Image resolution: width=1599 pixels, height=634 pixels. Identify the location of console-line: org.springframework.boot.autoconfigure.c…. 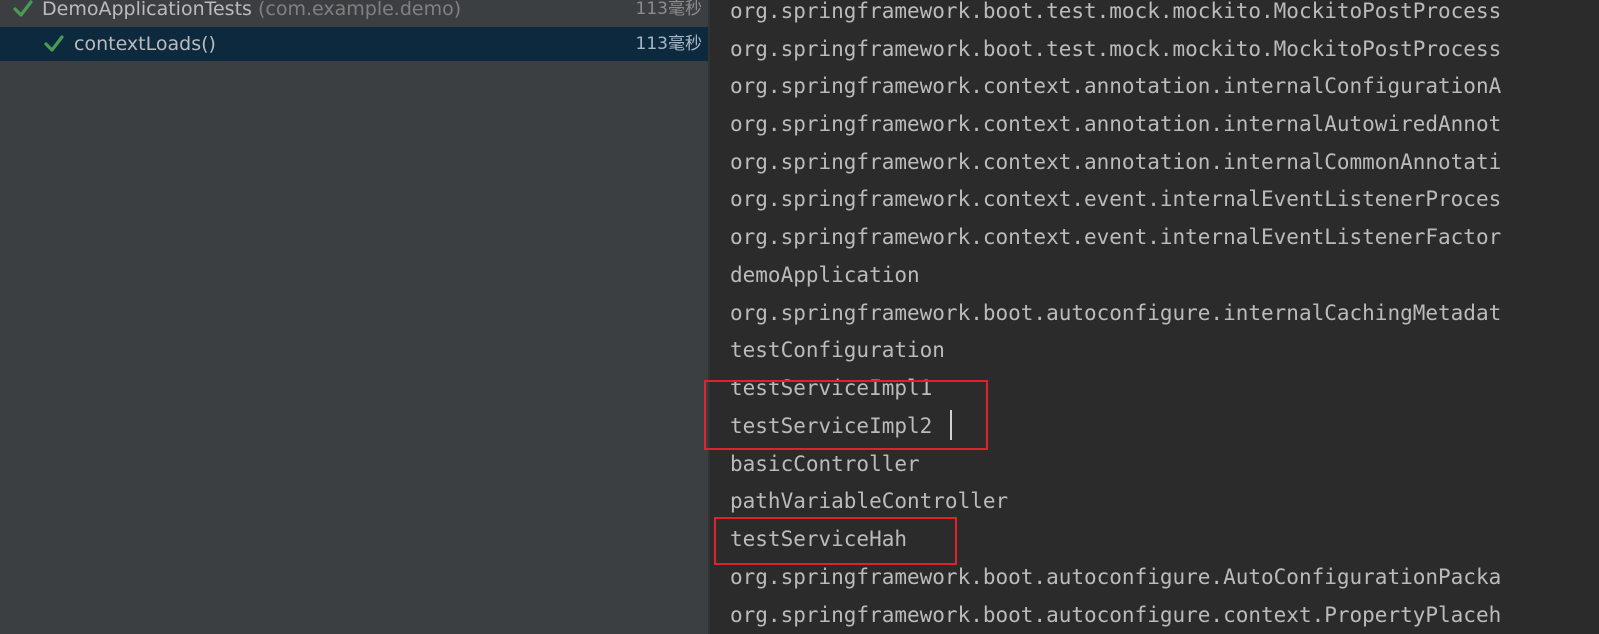
(1116, 615).